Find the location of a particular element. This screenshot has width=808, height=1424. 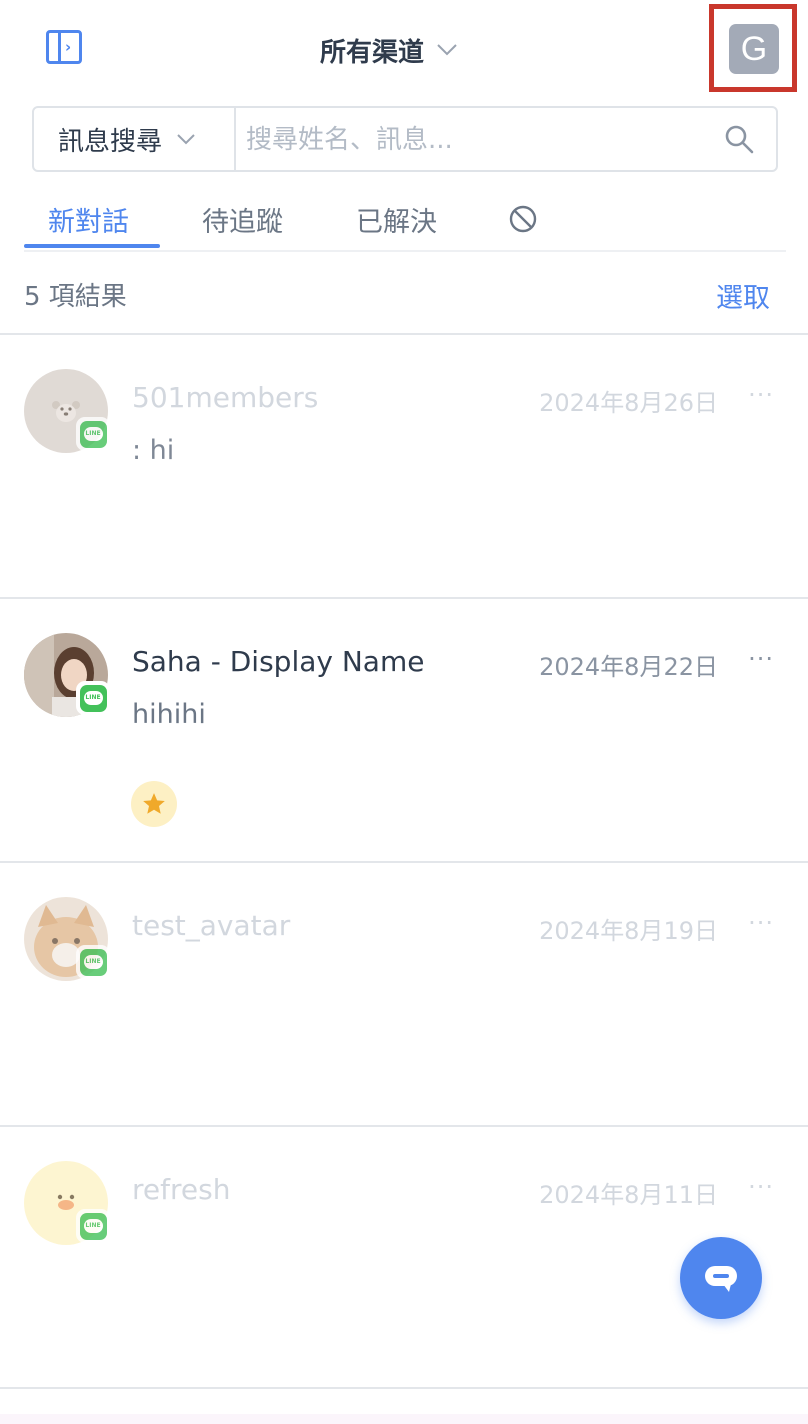

search-bar: 訊息搜尋 is located at coordinates (405, 139).